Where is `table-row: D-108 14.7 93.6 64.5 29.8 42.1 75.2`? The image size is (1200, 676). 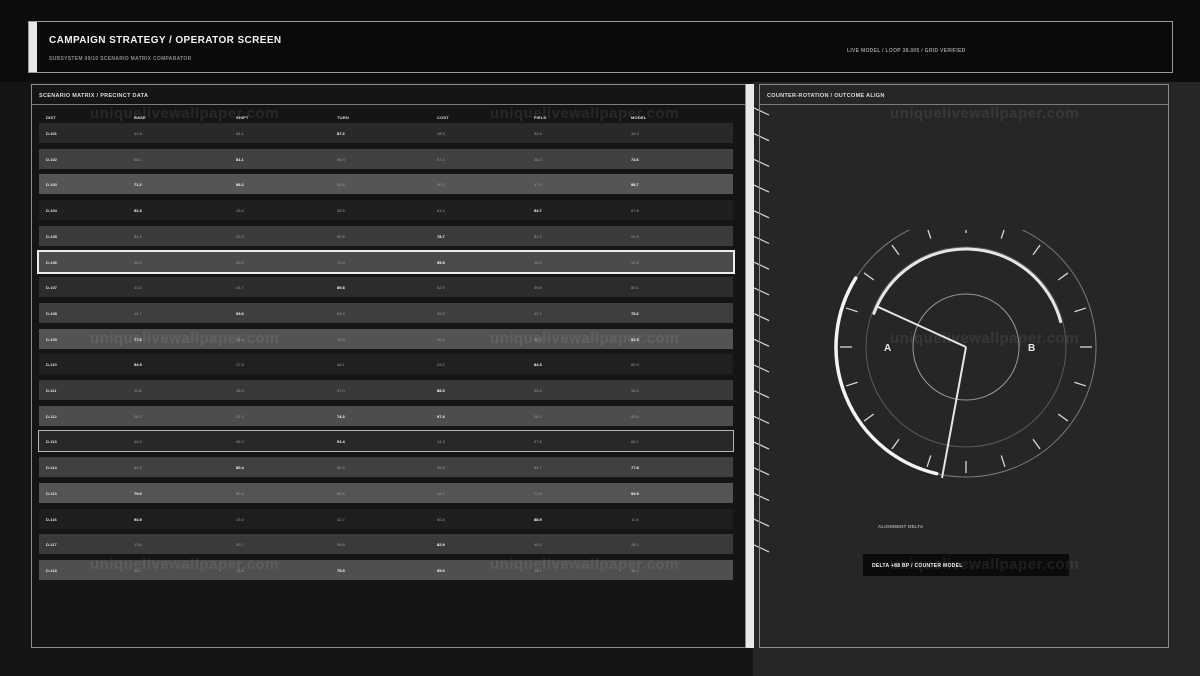 table-row: D-108 14.7 93.6 64.5 29.8 42.1 75.2 is located at coordinates (386, 312).